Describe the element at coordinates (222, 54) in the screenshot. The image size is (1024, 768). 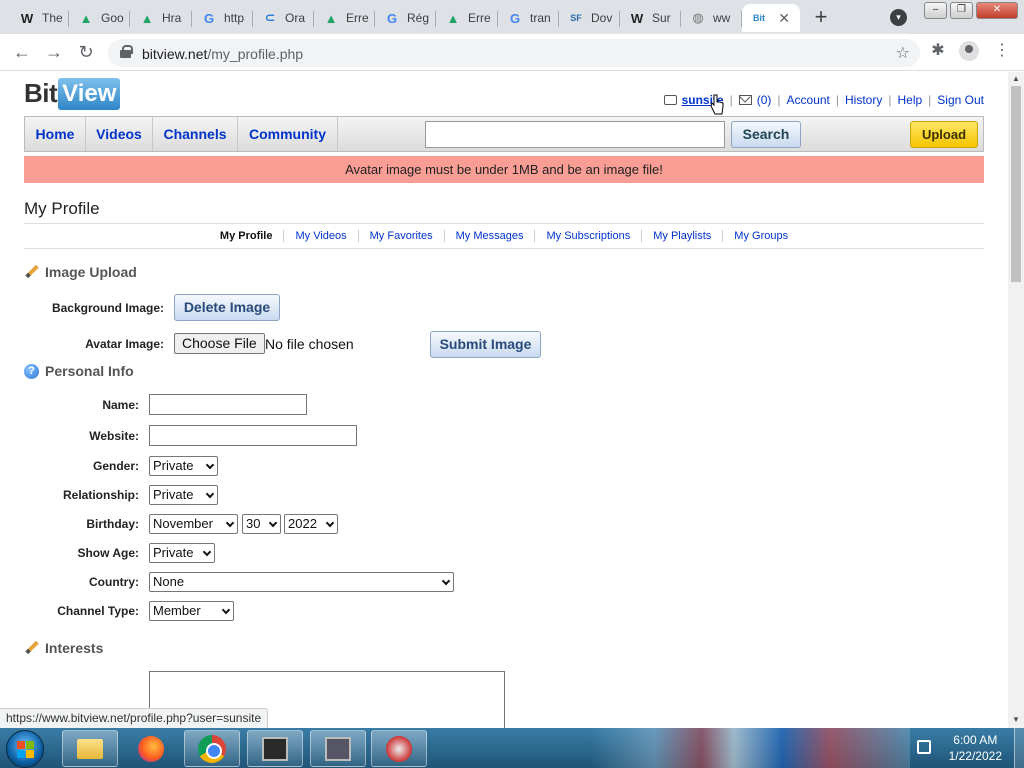
I see `url-text: bitview.net/my_profile.php` at that location.